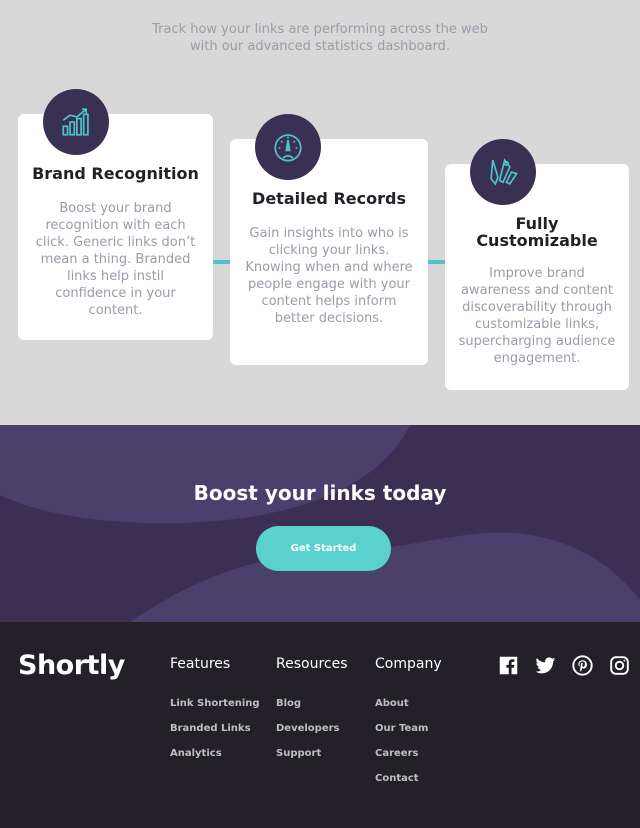 The image size is (640, 828). What do you see at coordinates (215, 710) in the screenshot?
I see `footer-link: Link Shortening` at bounding box center [215, 710].